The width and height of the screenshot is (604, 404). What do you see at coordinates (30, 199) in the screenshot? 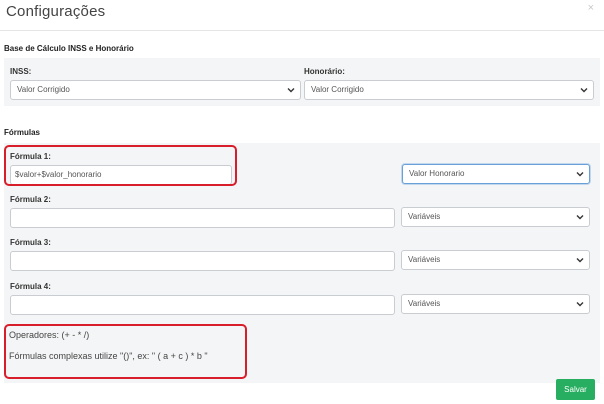
I see `formula-2-label: Fórmula 2:` at bounding box center [30, 199].